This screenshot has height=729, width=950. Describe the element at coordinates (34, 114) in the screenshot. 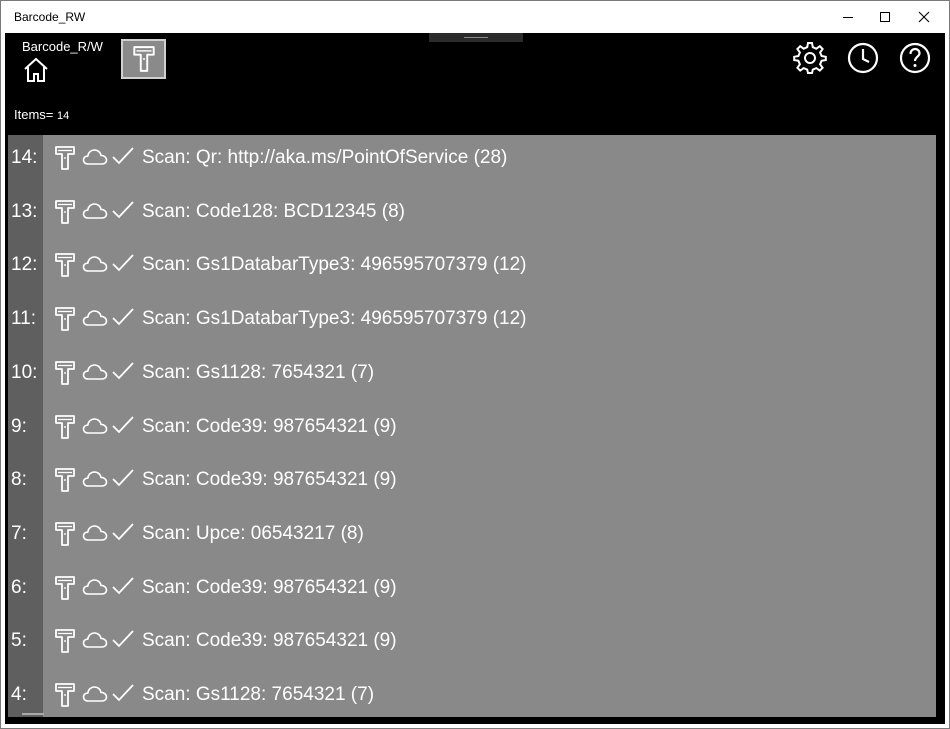

I see `items-label: Items=` at that location.